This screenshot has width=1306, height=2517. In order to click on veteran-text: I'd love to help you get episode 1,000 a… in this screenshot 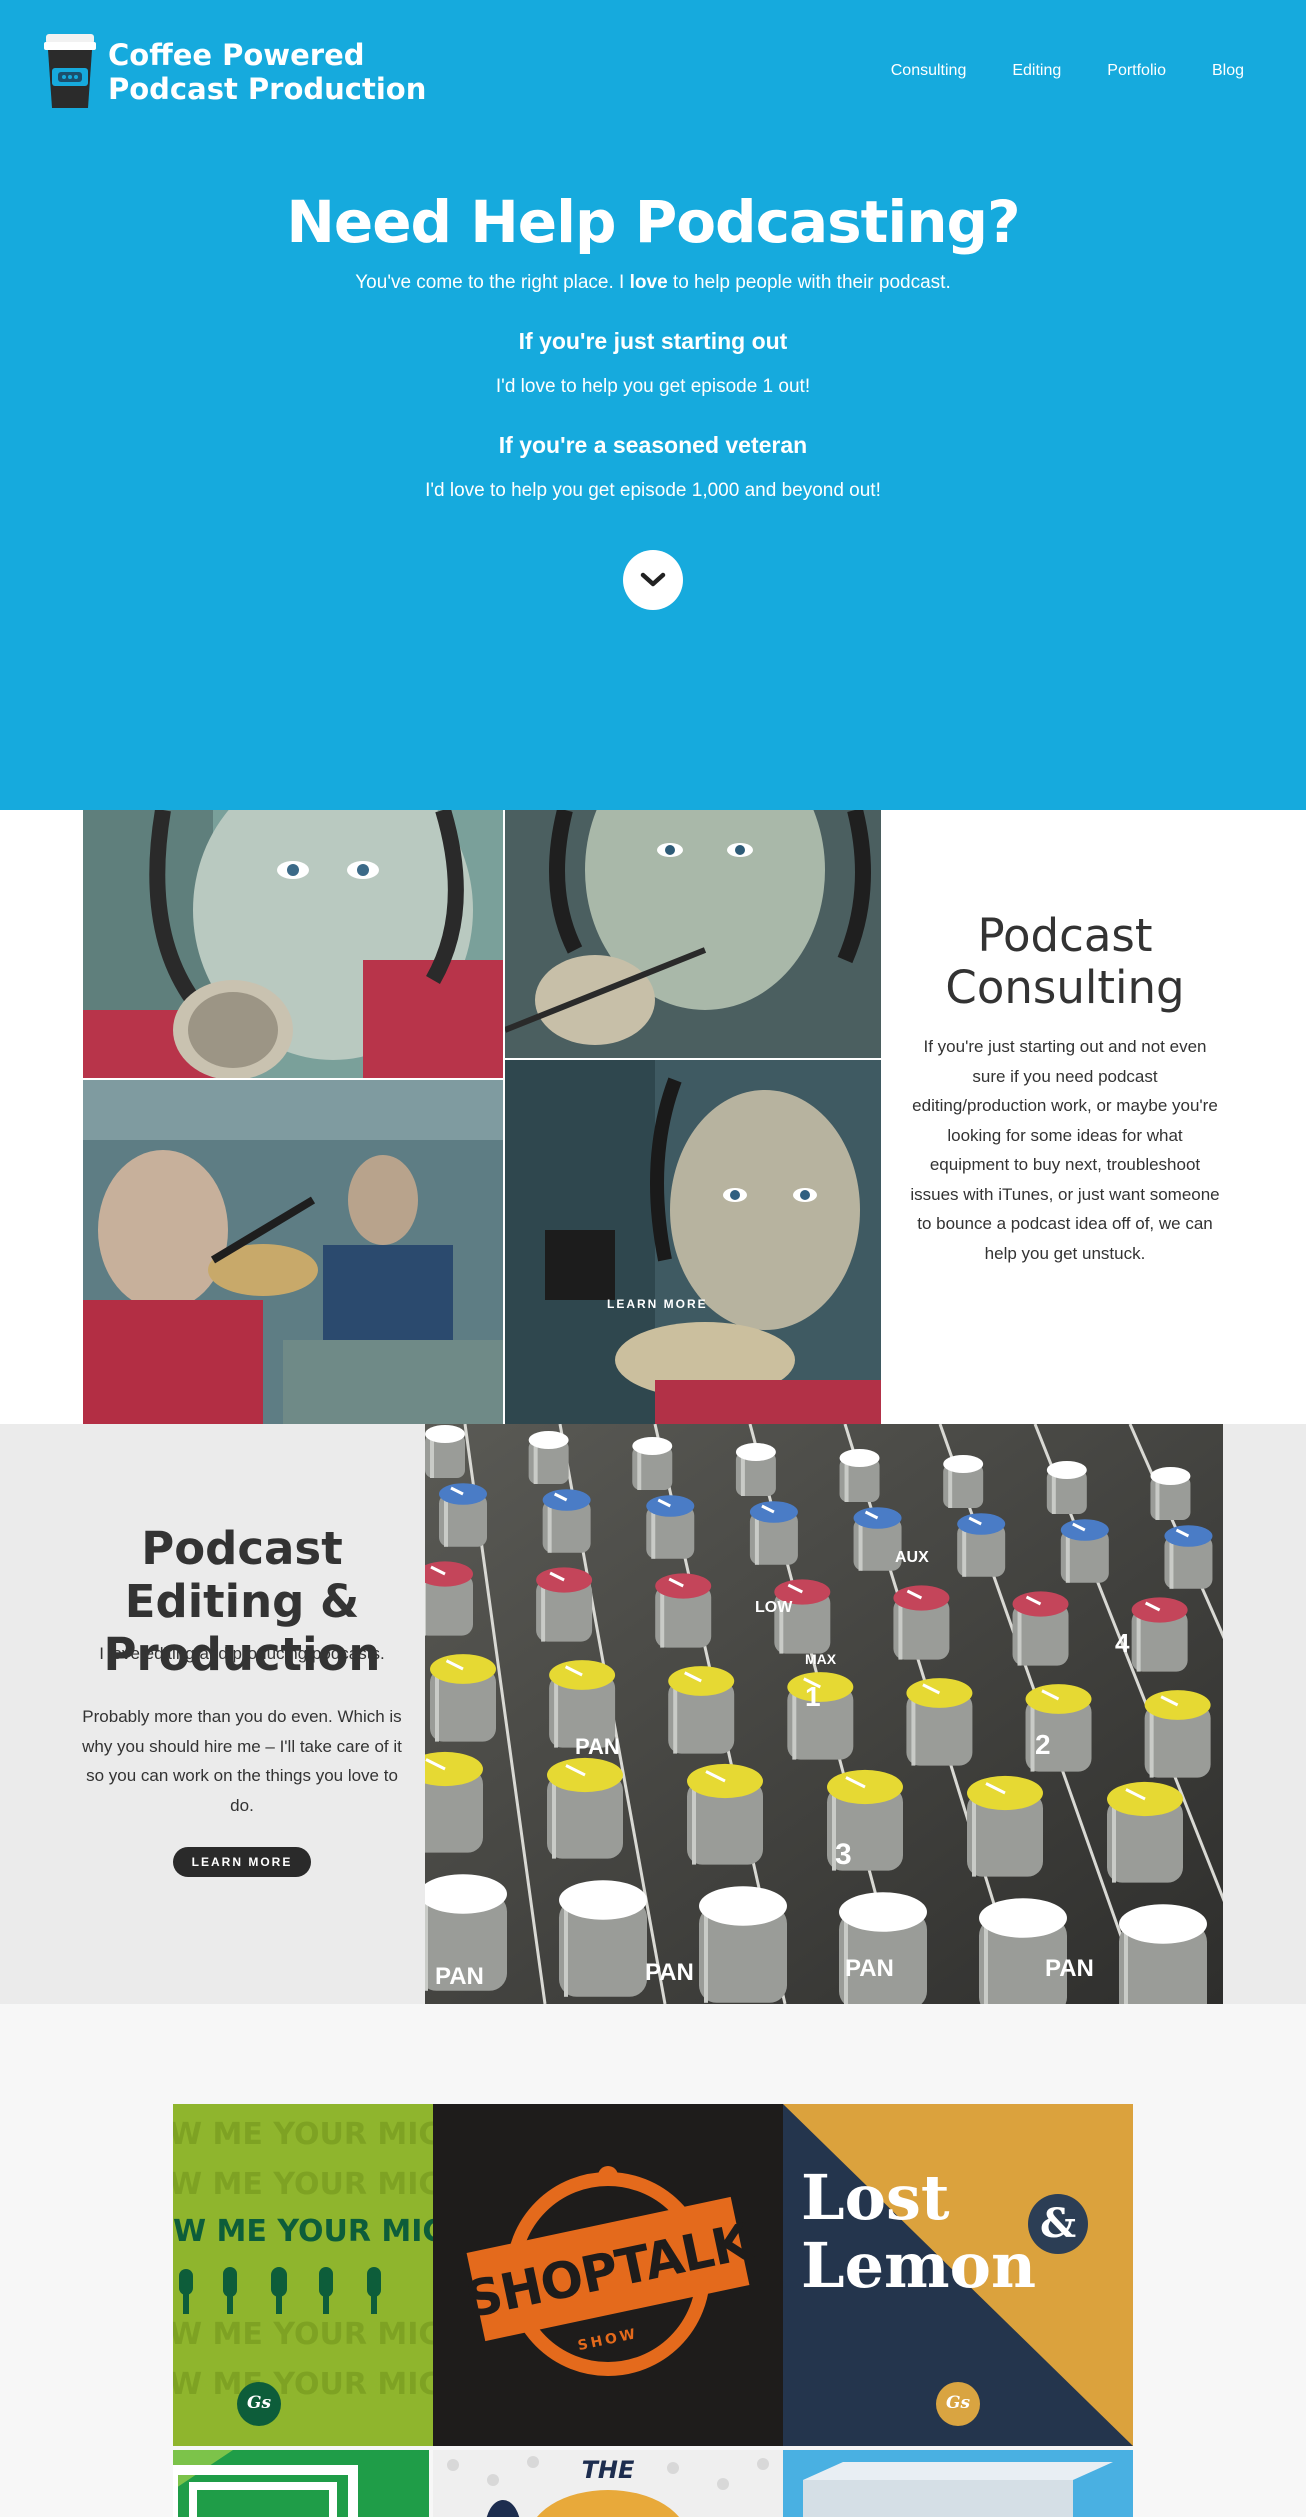, I will do `click(653, 490)`.